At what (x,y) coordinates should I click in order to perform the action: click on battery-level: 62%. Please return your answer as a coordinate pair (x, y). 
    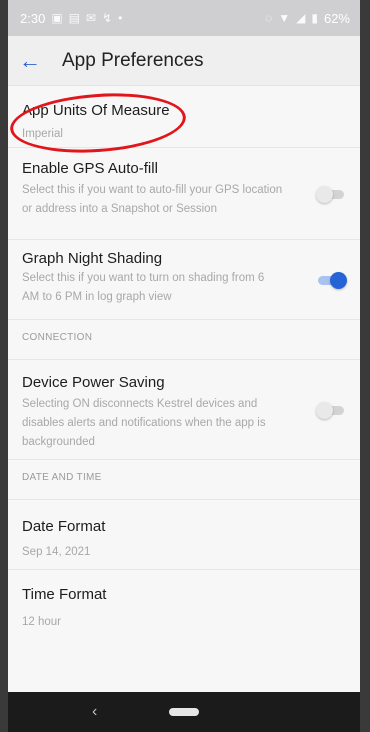
    Looking at the image, I should click on (336, 18).